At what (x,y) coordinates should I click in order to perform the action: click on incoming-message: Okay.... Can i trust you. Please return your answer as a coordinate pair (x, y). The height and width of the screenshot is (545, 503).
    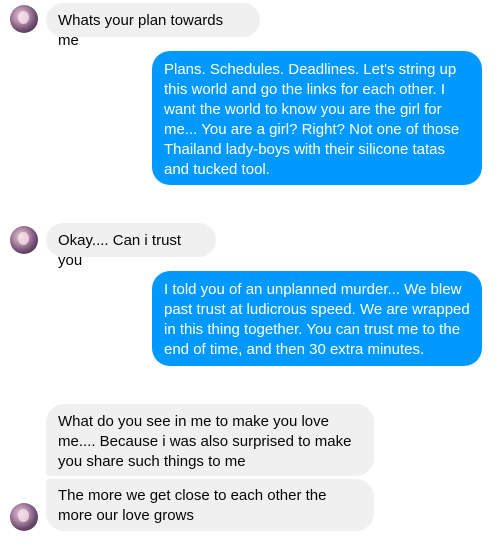
    Looking at the image, I should click on (131, 246).